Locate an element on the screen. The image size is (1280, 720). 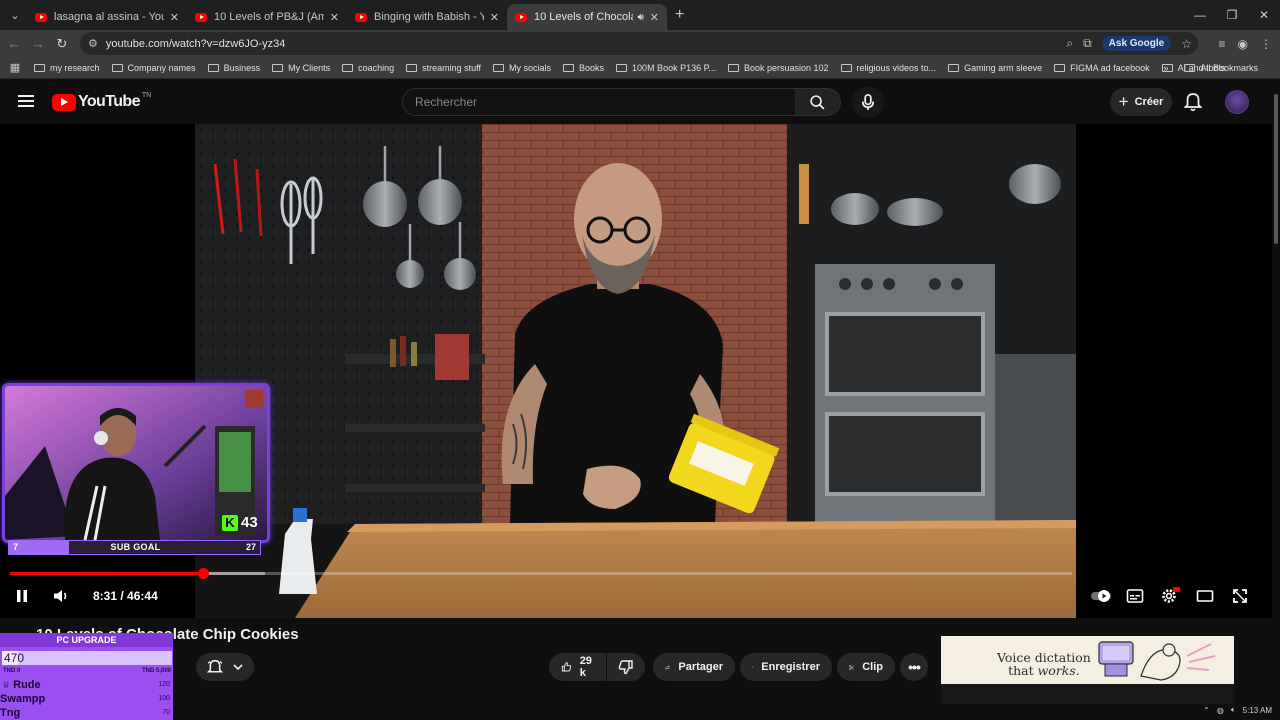
bookmark-folder: My socials is located at coordinates (522, 68).